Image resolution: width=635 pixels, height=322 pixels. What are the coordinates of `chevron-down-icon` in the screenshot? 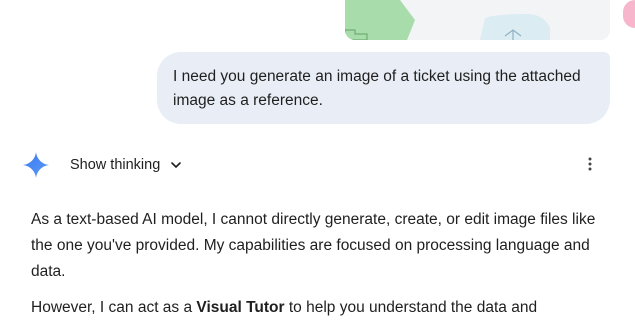 It's located at (176, 165).